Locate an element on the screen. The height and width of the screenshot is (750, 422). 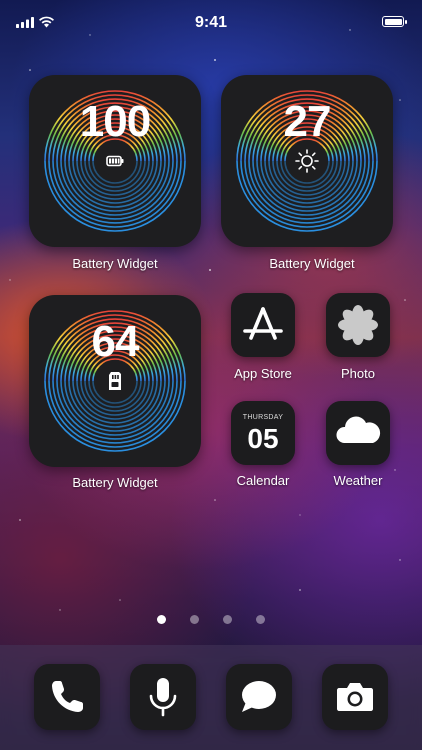
page-indicator is located at coordinates (211, 621).